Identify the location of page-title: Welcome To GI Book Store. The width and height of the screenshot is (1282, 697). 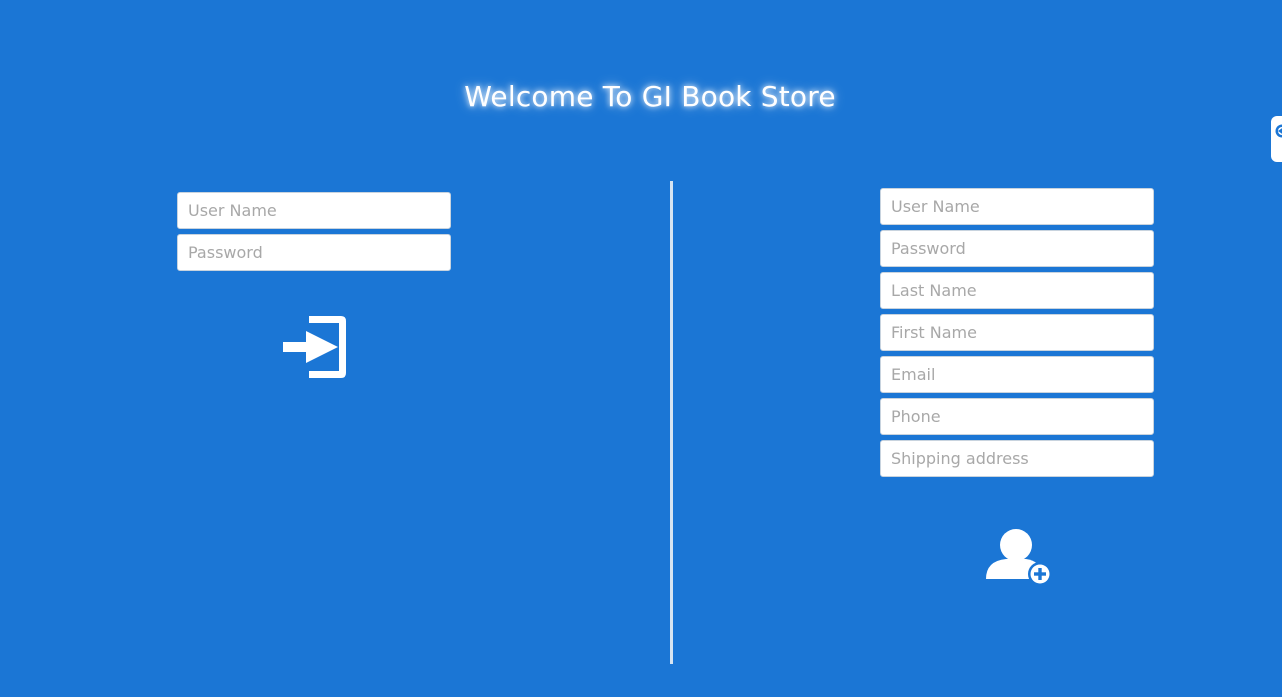
(650, 96).